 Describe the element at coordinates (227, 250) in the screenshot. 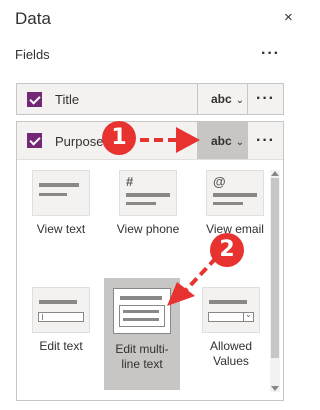

I see `annotation-badge-2: 2` at that location.